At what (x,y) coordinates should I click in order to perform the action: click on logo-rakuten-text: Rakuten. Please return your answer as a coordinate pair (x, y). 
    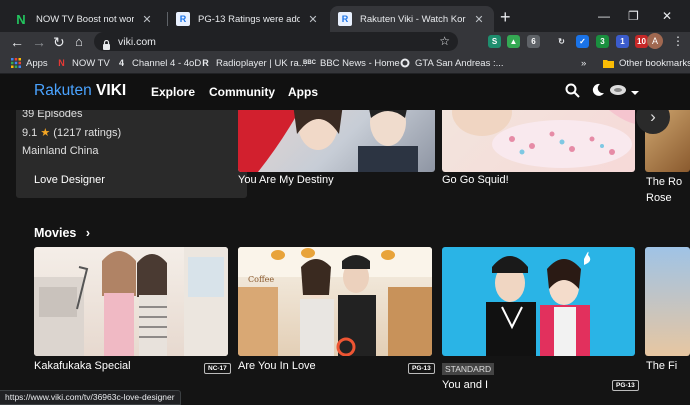
    Looking at the image, I should click on (63, 90).